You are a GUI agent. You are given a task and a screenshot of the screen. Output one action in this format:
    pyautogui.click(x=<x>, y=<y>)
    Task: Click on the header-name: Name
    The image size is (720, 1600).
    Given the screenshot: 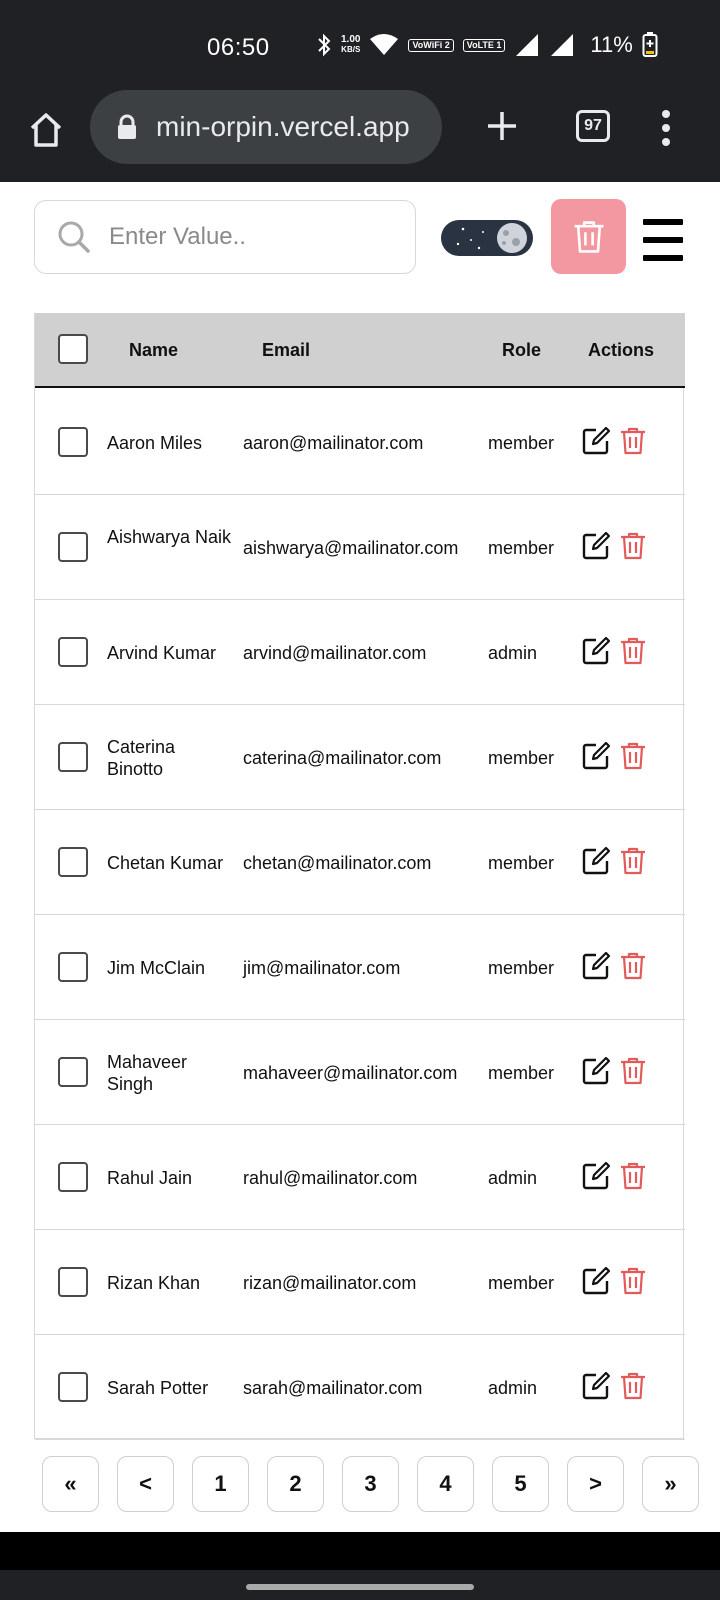 What is the action you would take?
    pyautogui.click(x=154, y=350)
    